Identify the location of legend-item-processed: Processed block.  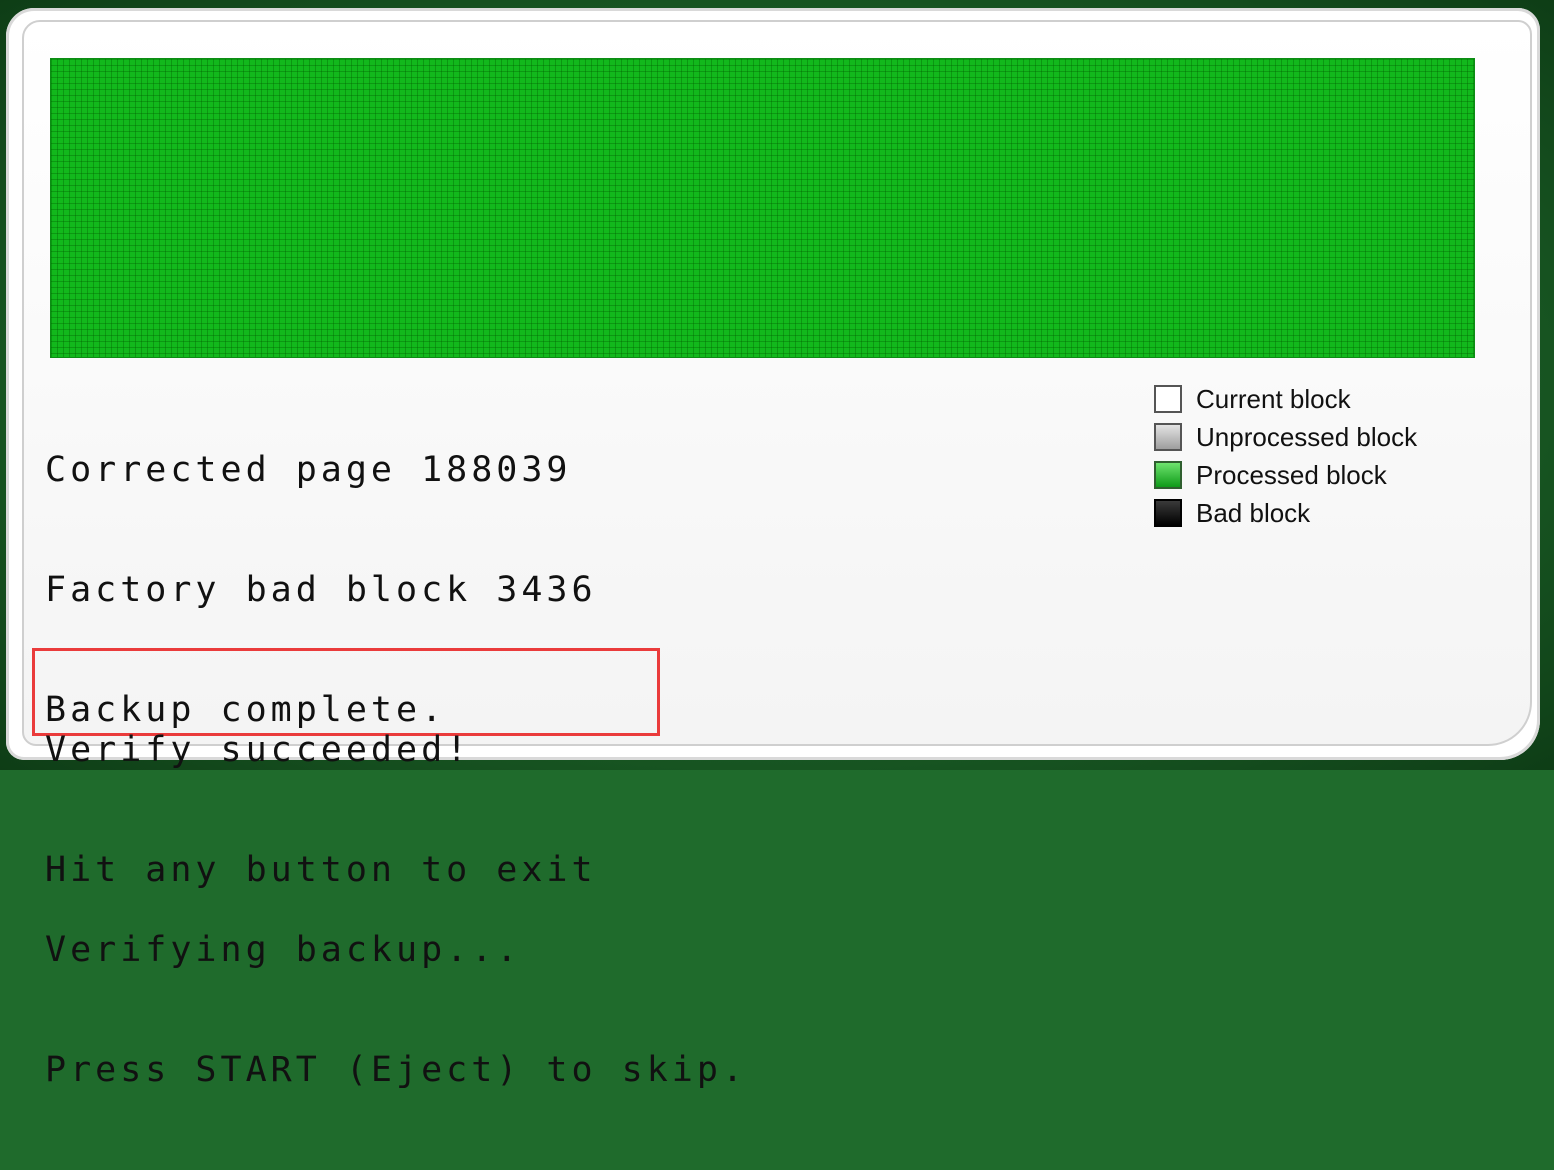
(1285, 475).